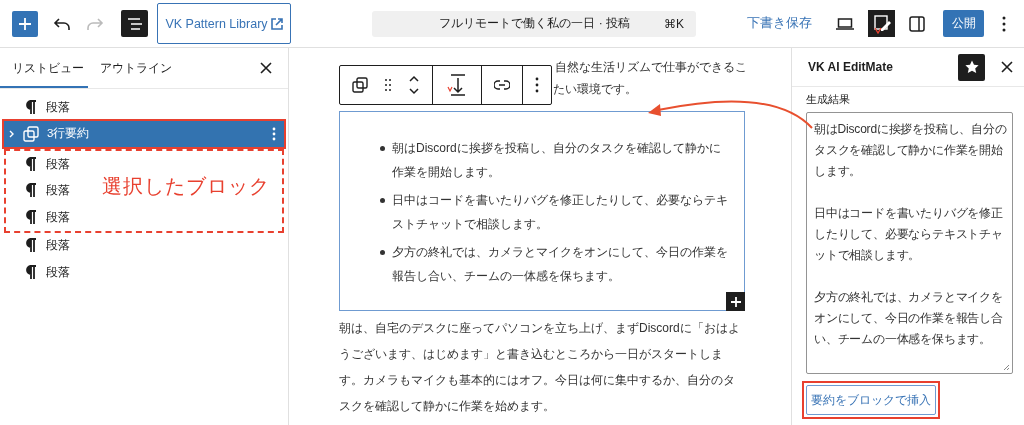 The height and width of the screenshot is (425, 1024). I want to click on document-title-bar: フルリモートで働く私の一日 · 投稿 ⌘K, so click(534, 23).